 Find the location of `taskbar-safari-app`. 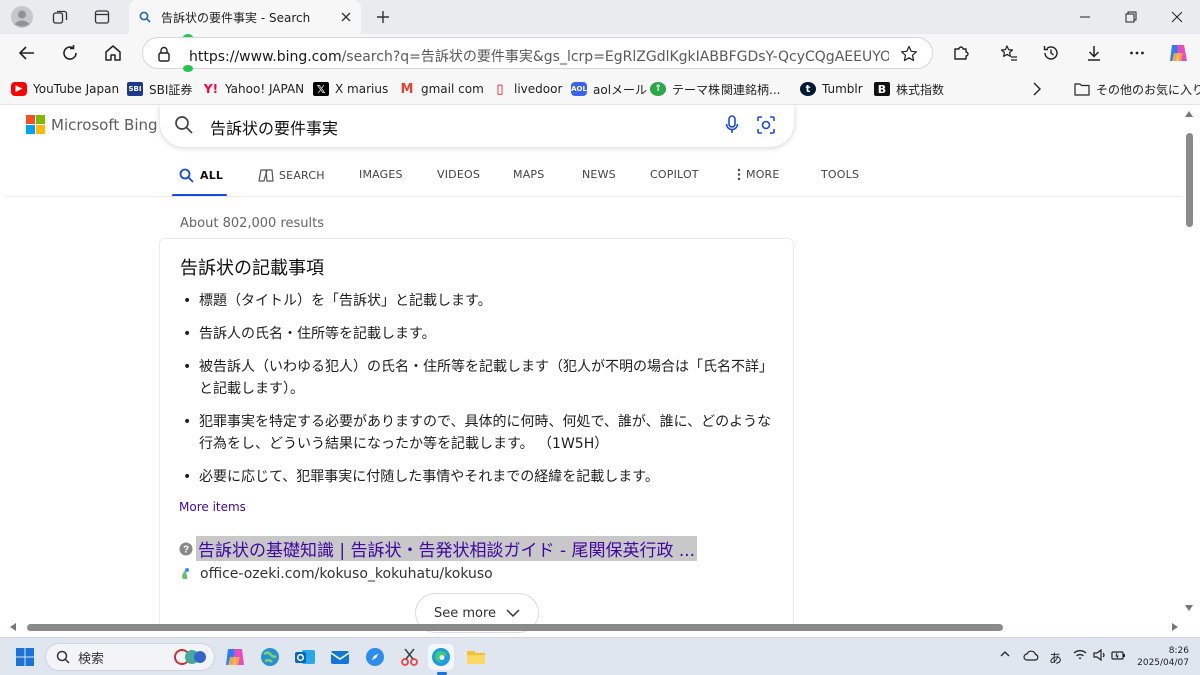

taskbar-safari-app is located at coordinates (375, 657).